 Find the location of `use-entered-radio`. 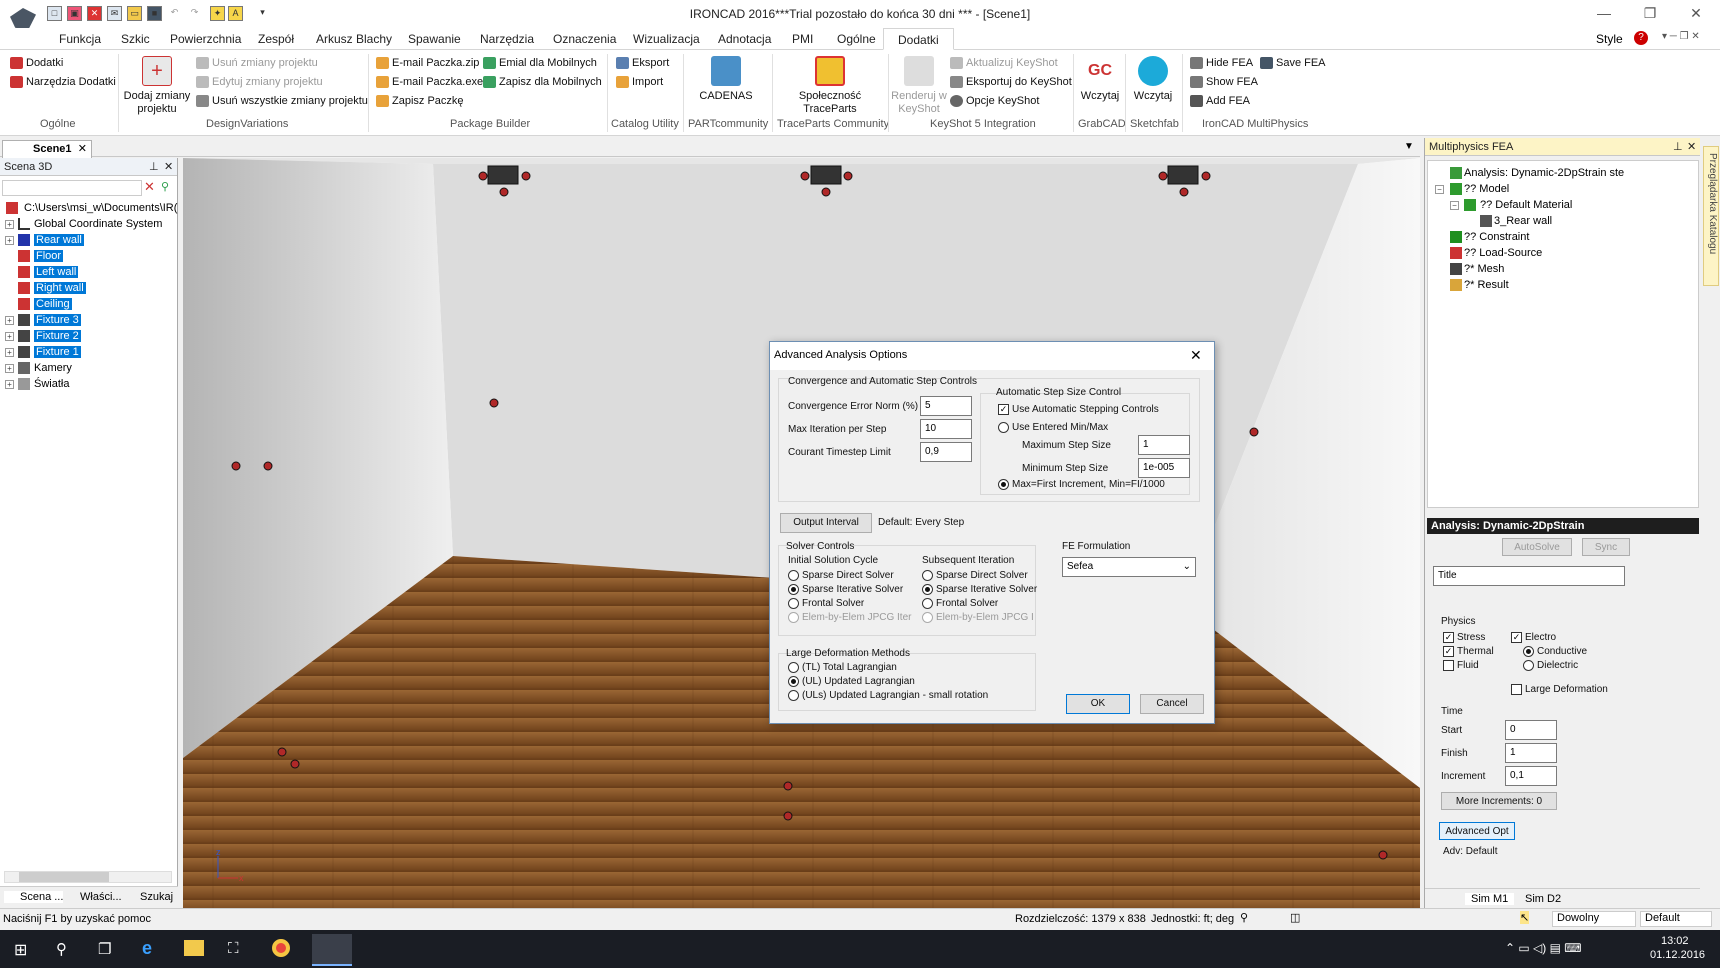

use-entered-radio is located at coordinates (1003, 427).